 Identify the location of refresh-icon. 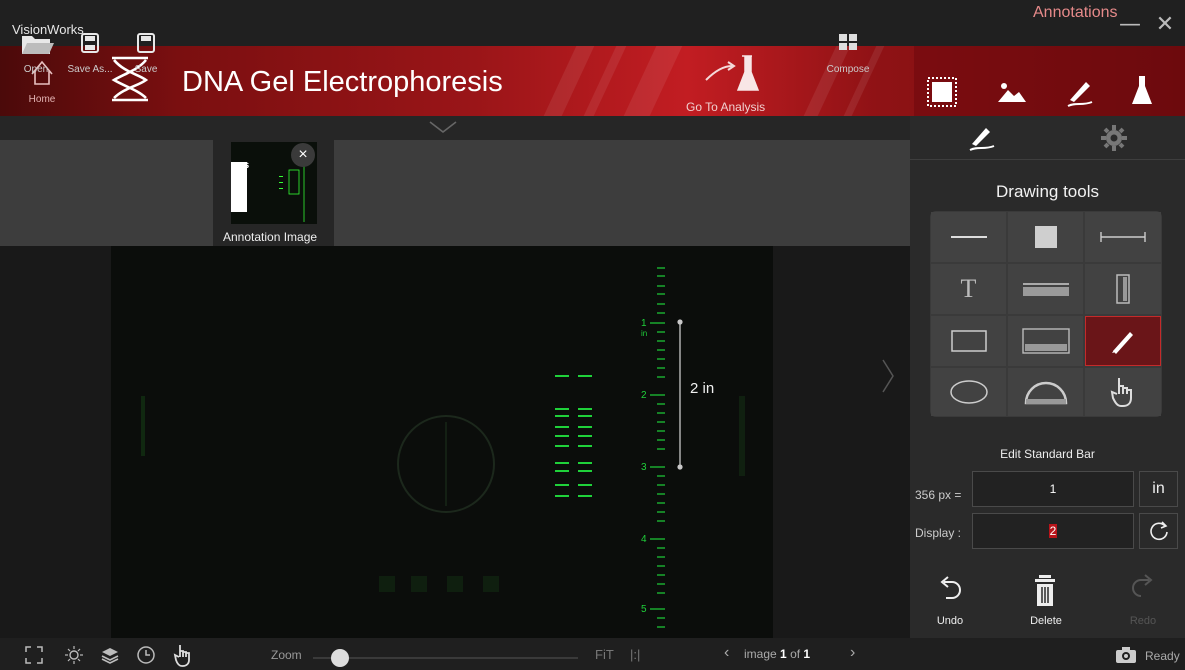
(1158, 531).